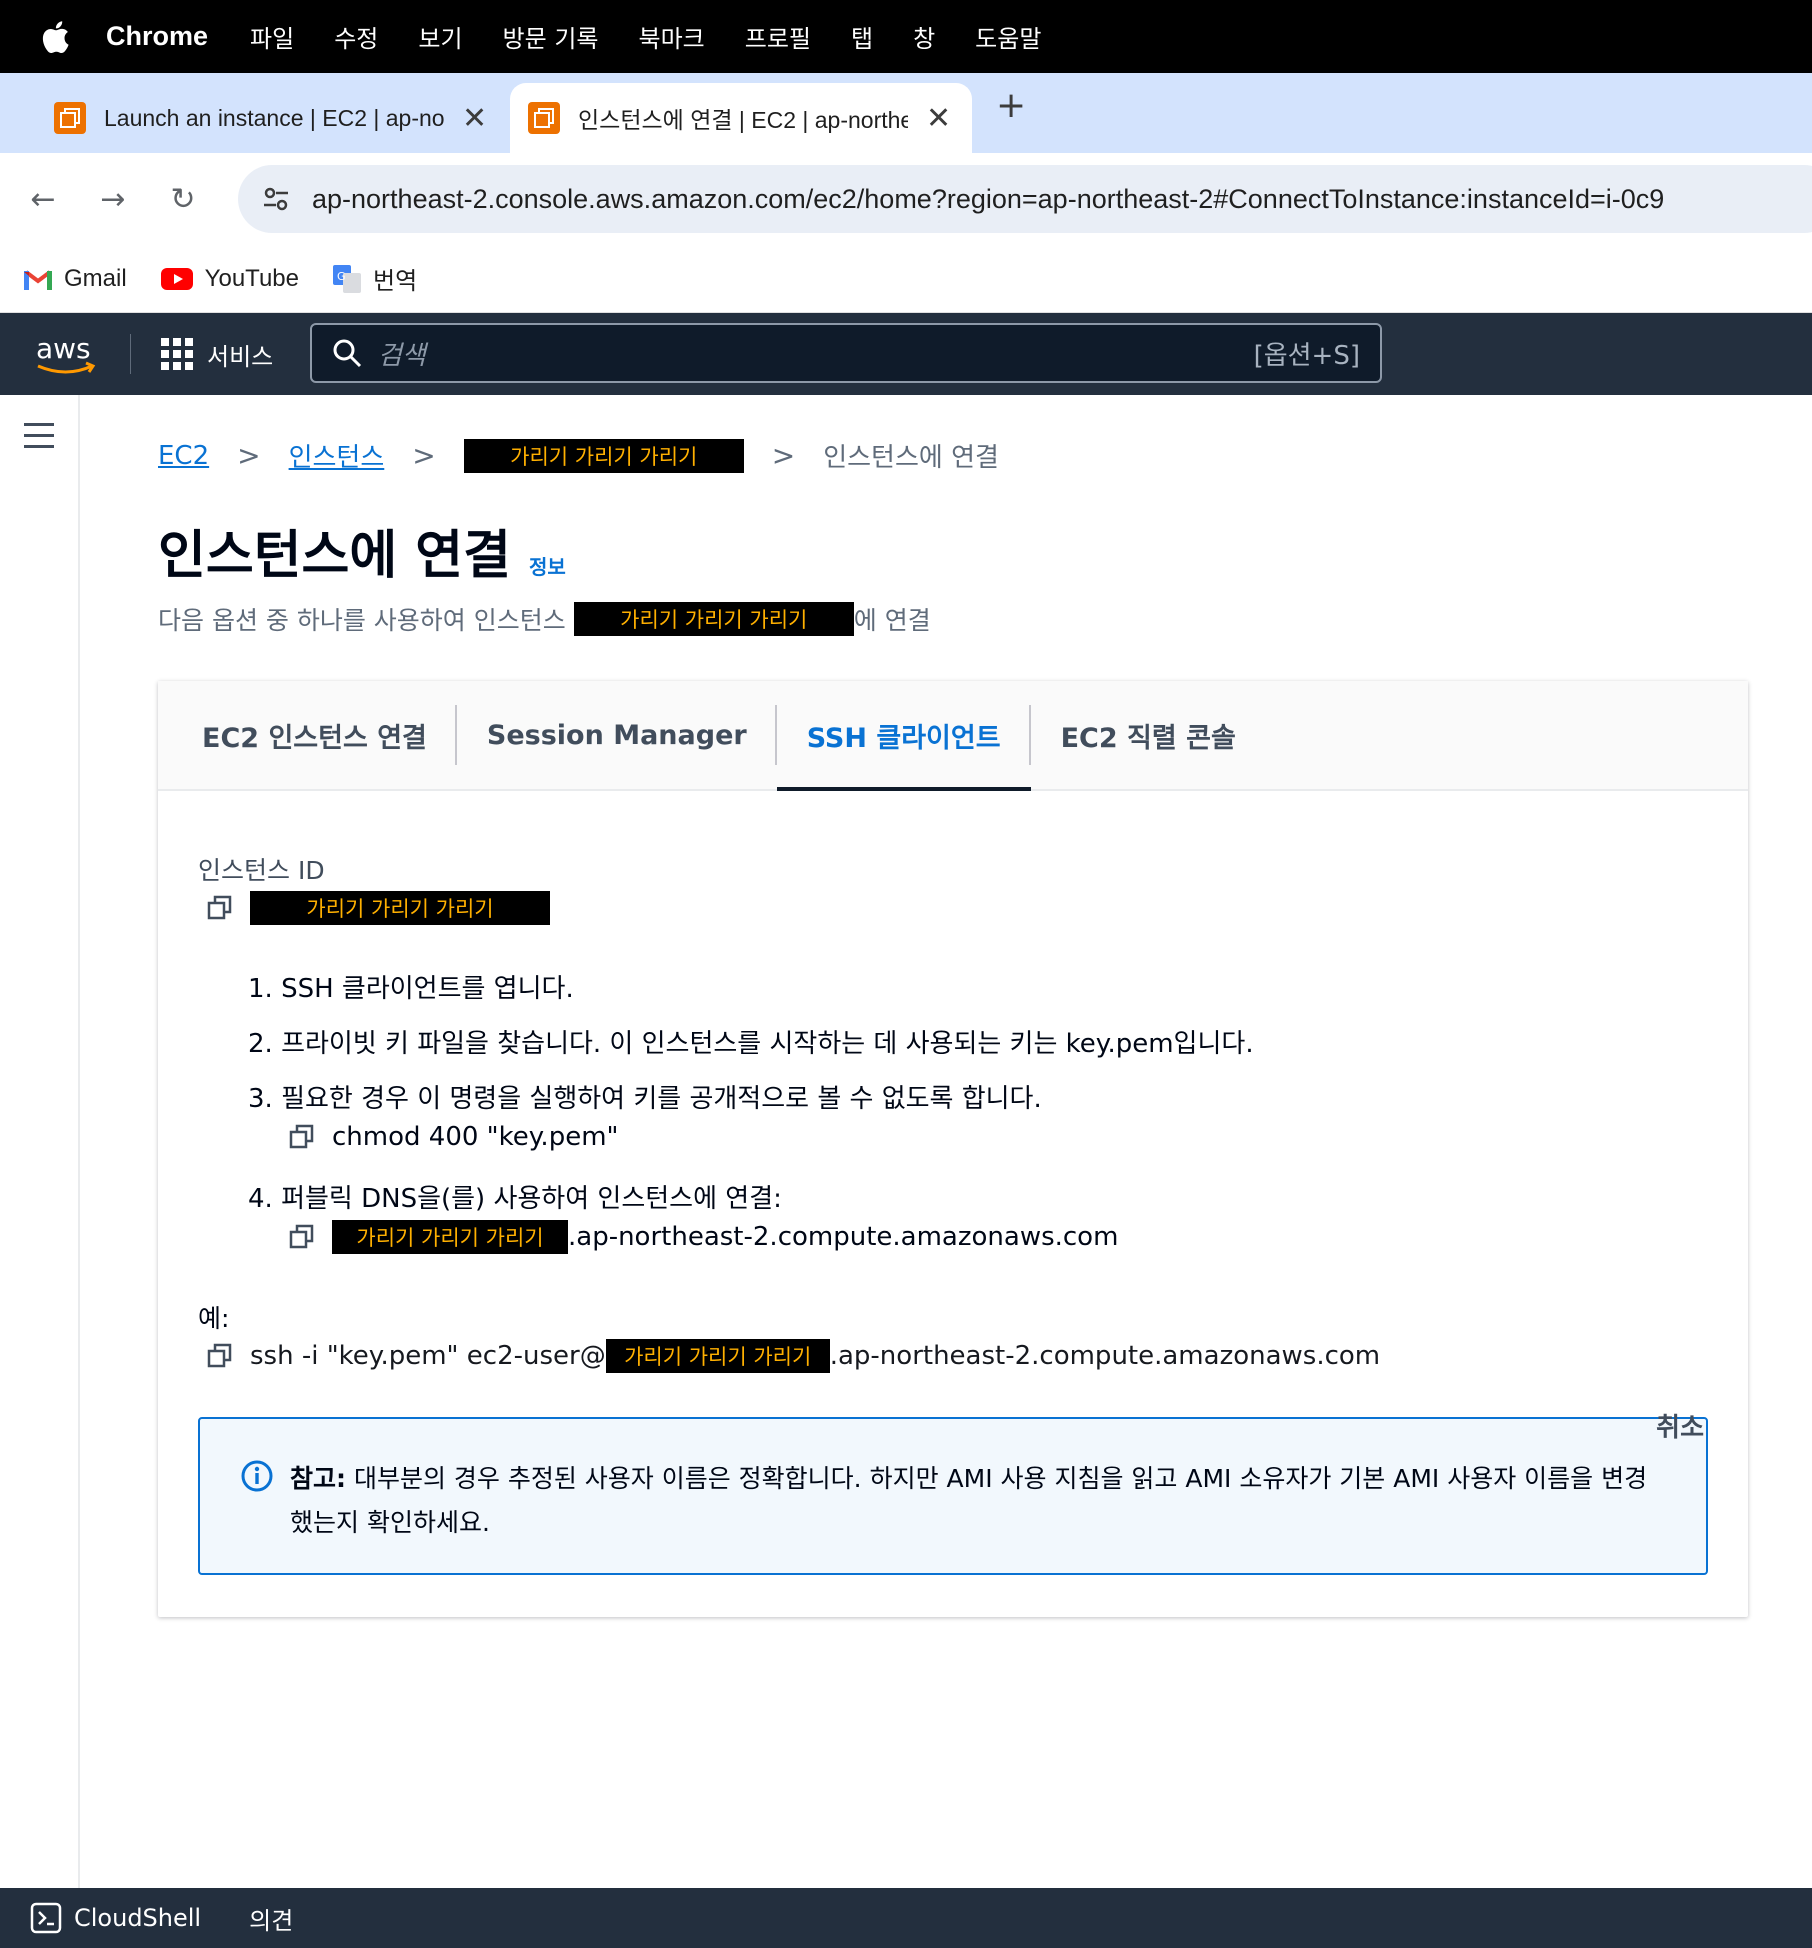 Image resolution: width=1812 pixels, height=1948 pixels. I want to click on bookmarks-bar: Gmail YouTube G 번역, so click(906, 279).